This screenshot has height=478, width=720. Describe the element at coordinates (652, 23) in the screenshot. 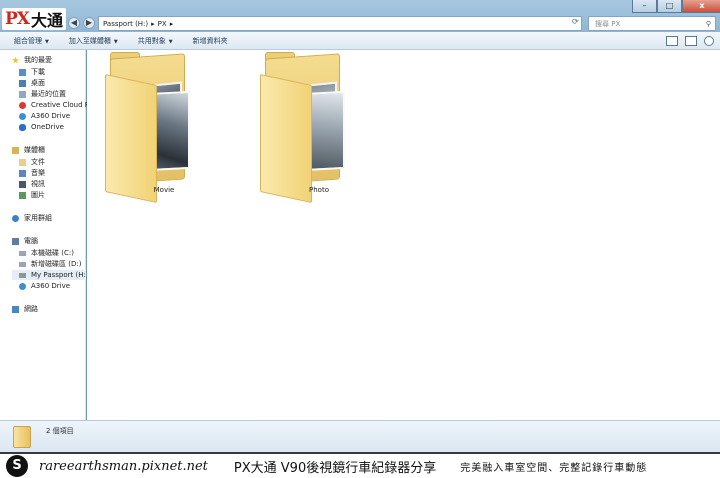

I see `search-input: 搜尋 PX ⚲` at that location.